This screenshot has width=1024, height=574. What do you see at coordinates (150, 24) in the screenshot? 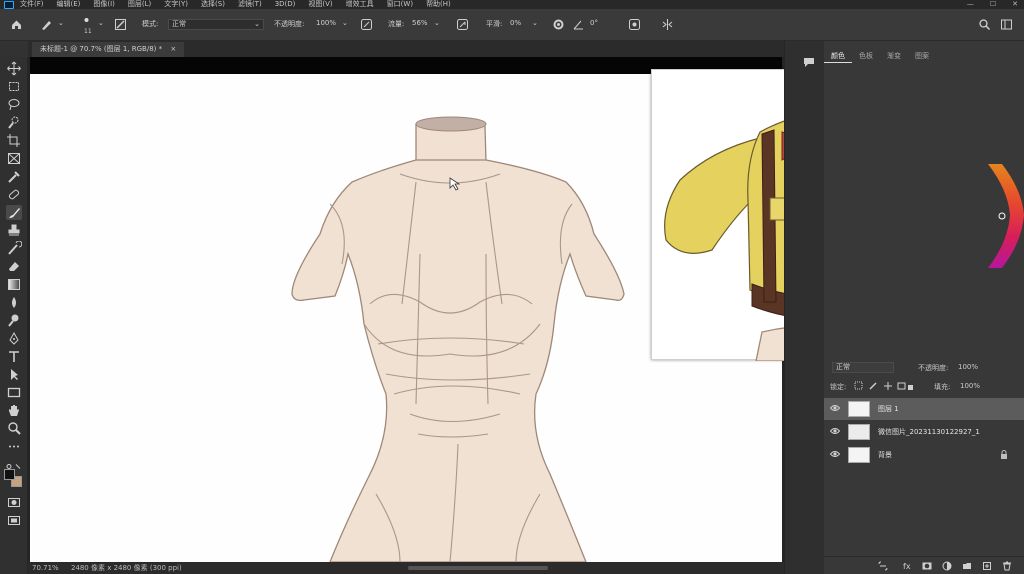
I see `mode-label: 模式:` at bounding box center [150, 24].